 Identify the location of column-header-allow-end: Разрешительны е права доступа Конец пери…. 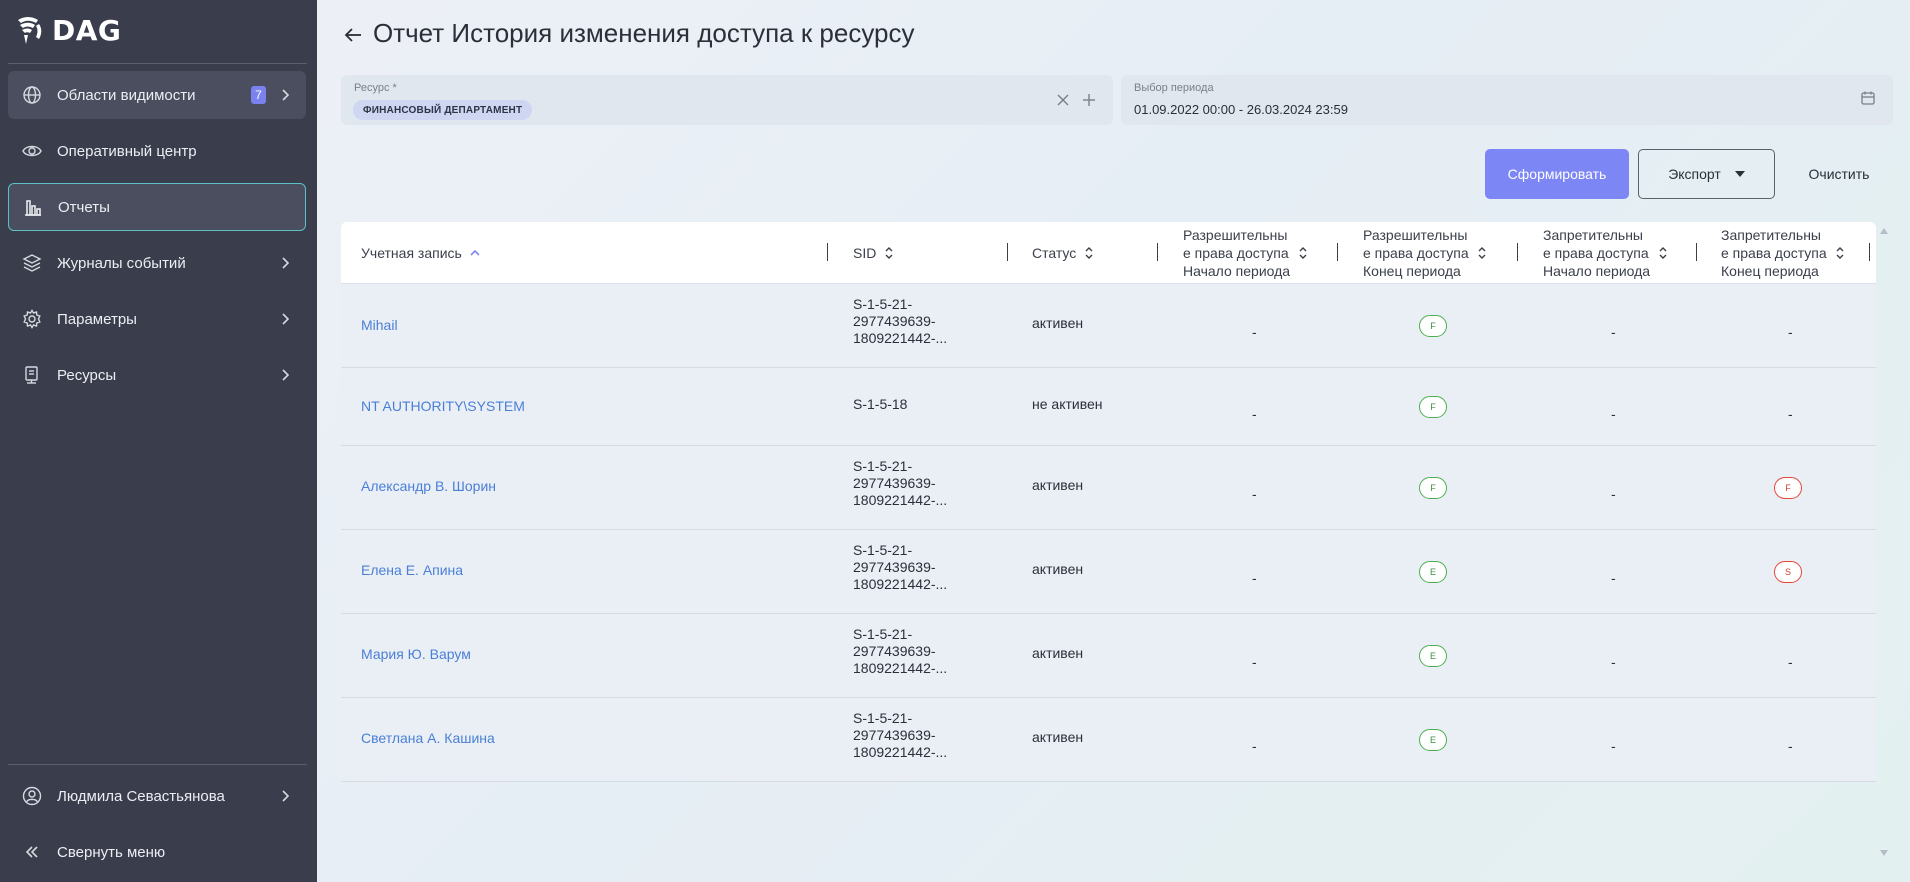
(1425, 253).